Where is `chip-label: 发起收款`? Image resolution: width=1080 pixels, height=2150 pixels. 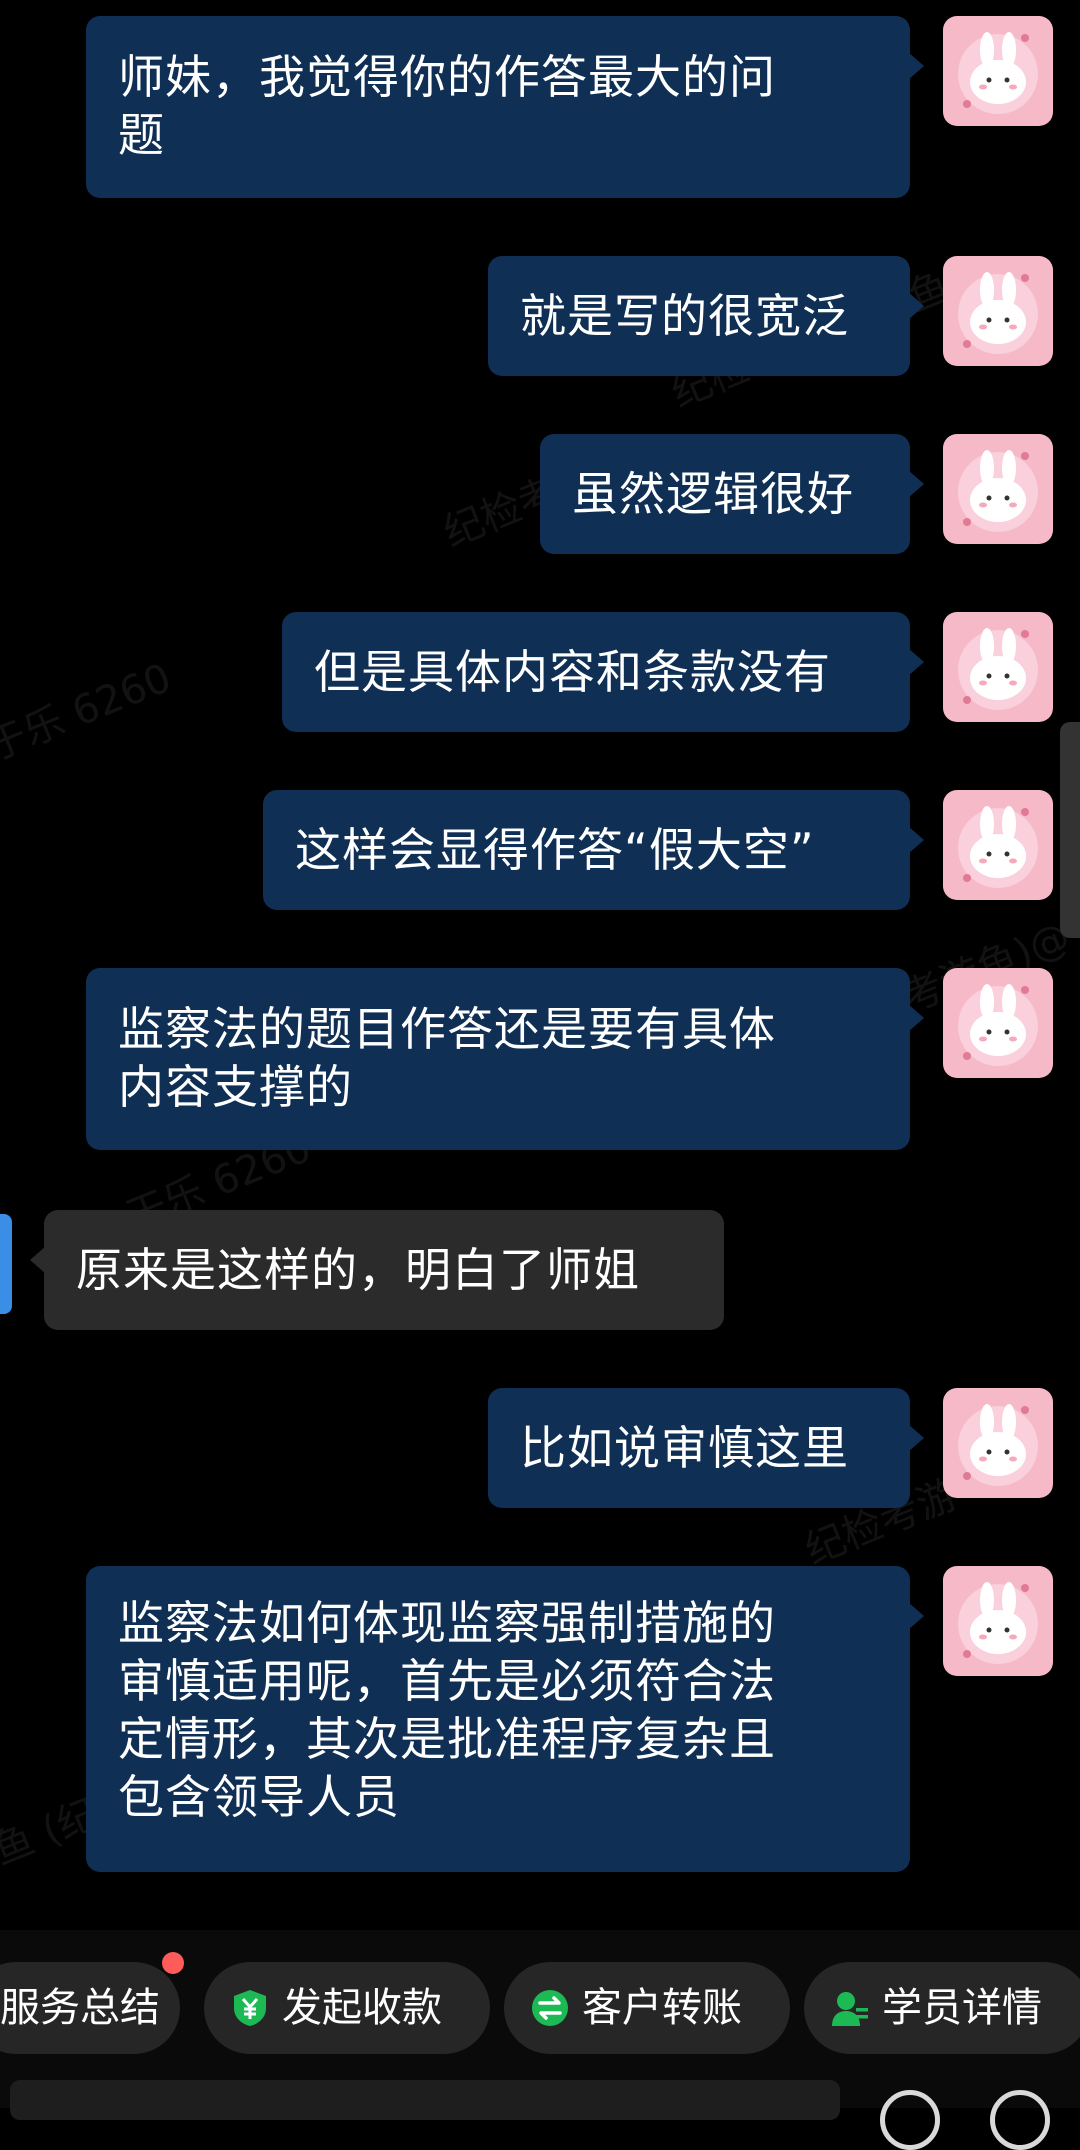
chip-label: 发起收款 is located at coordinates (362, 2008).